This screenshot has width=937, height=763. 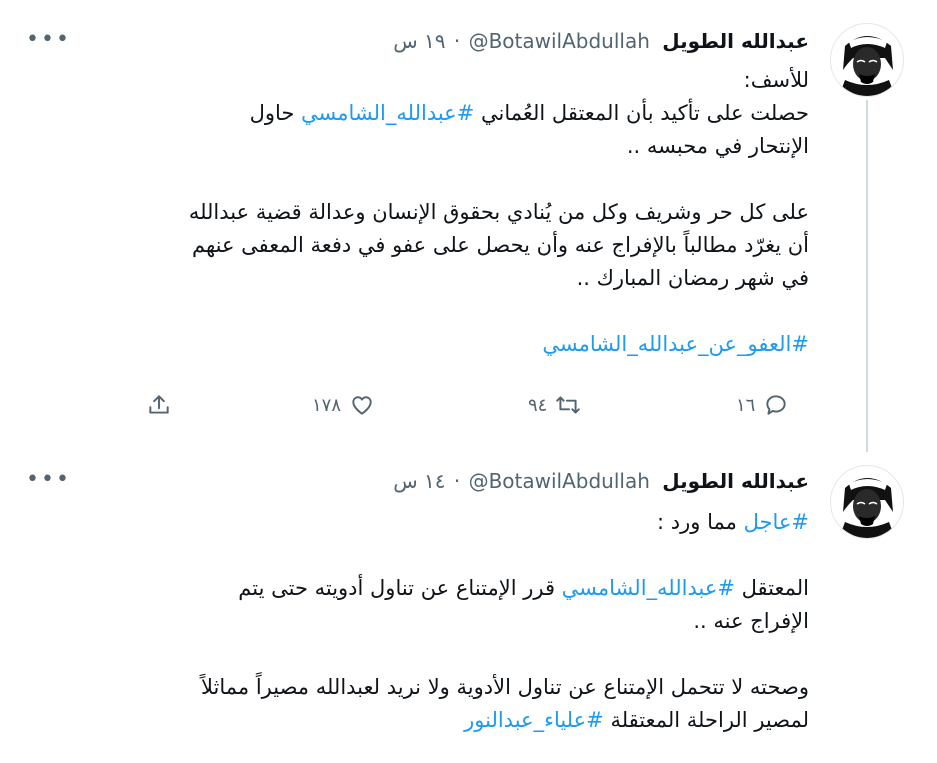 I want to click on retweet-icon, so click(x=568, y=405).